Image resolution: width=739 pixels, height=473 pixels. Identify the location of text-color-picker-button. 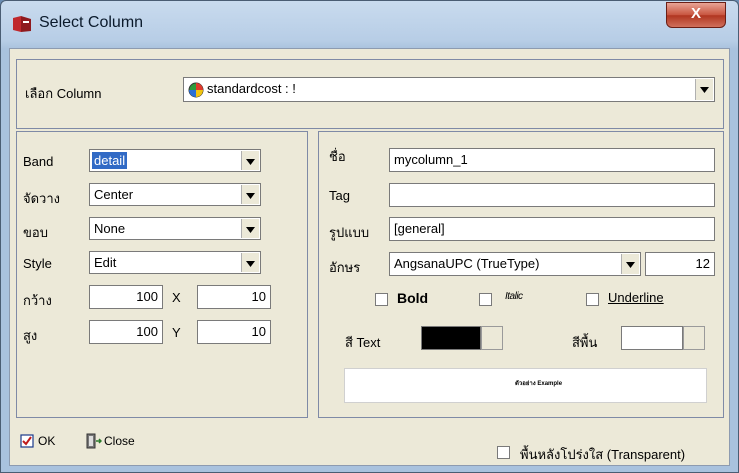
(492, 338).